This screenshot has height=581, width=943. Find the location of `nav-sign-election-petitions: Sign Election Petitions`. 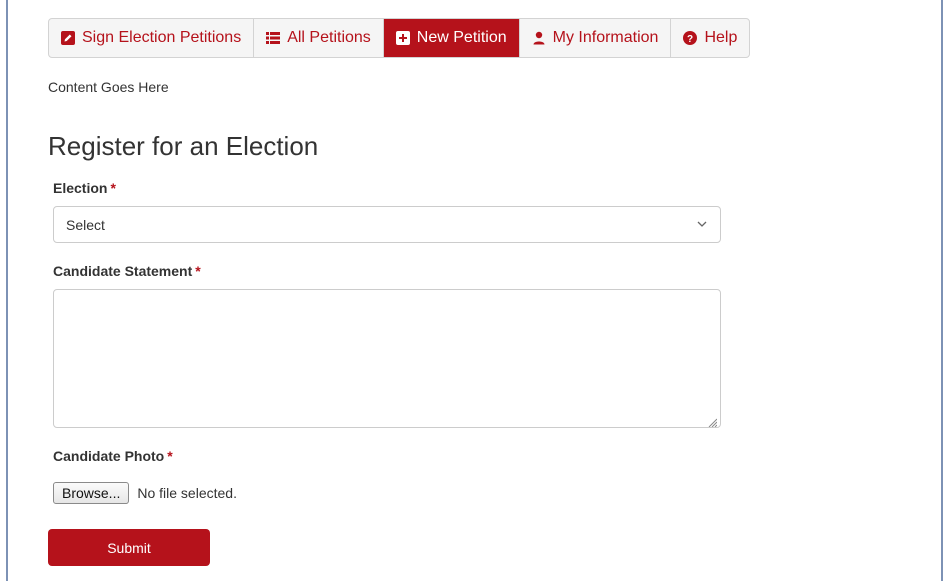

nav-sign-election-petitions: Sign Election Petitions is located at coordinates (152, 38).